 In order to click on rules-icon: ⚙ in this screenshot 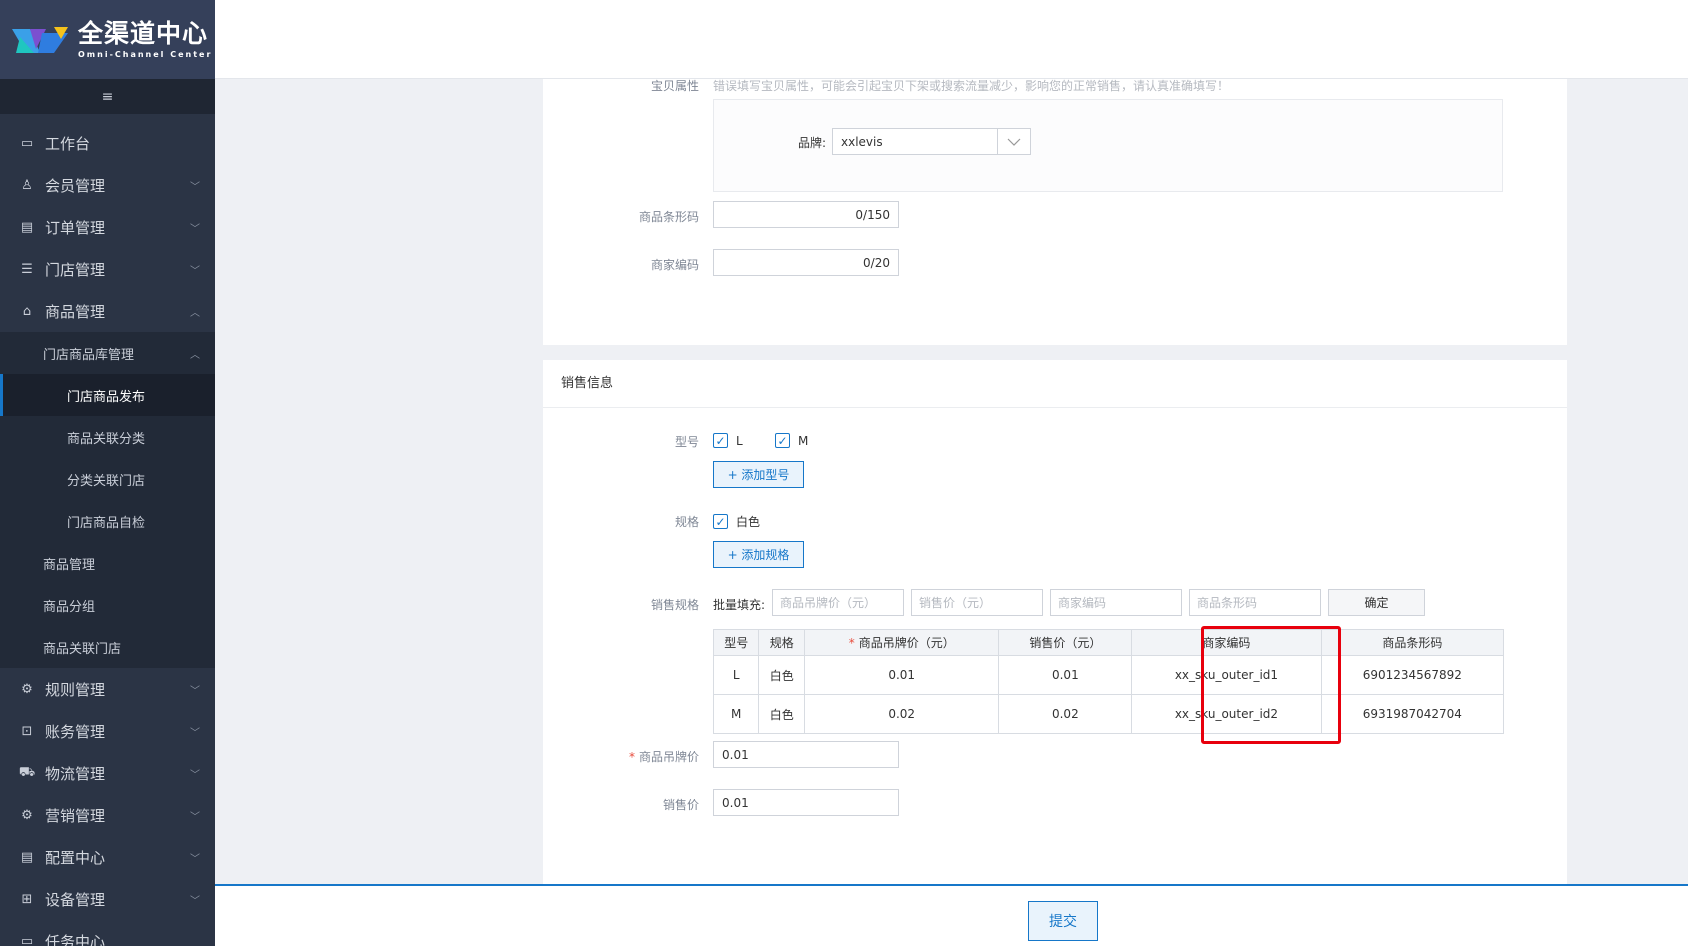, I will do `click(27, 689)`.